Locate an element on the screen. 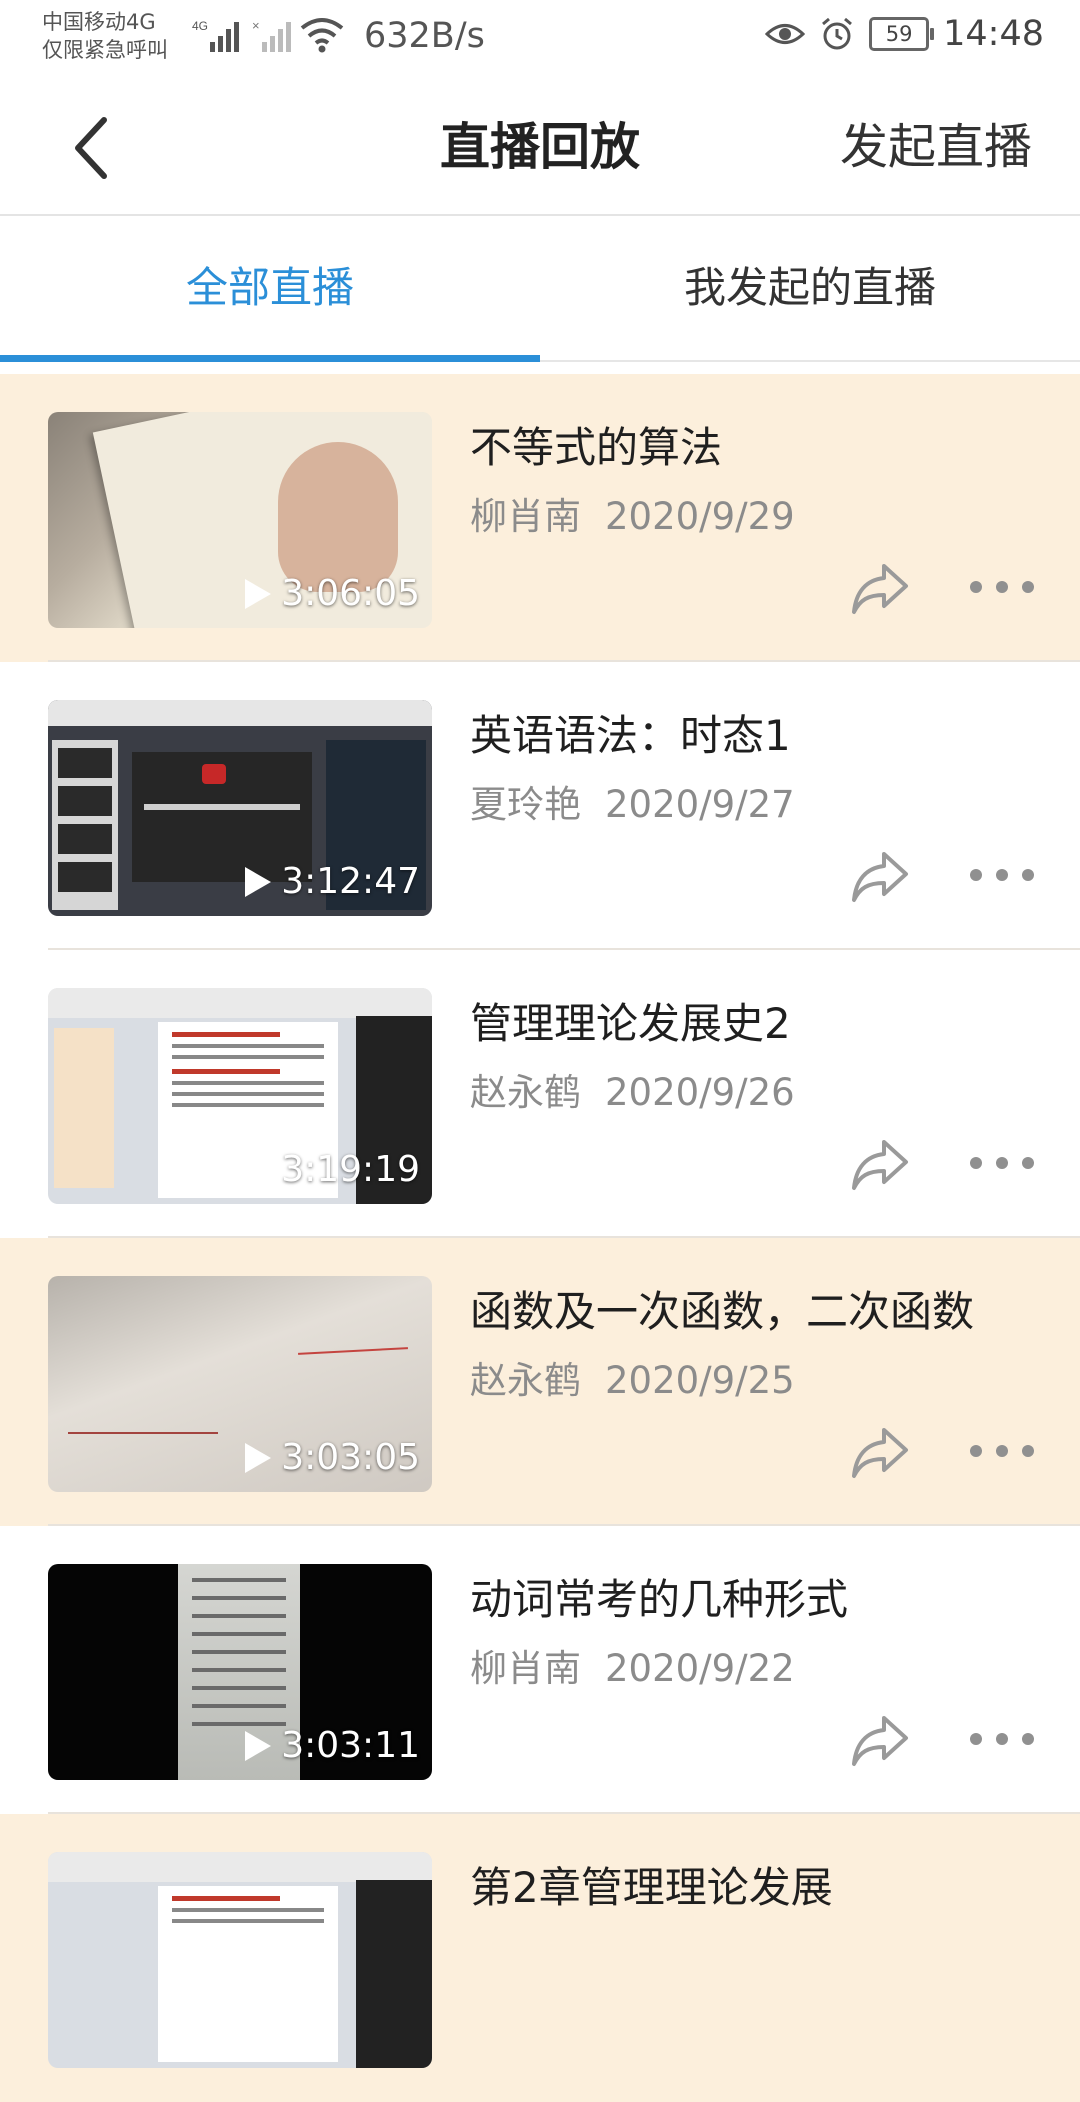 This screenshot has height=2102, width=1080. item-meta: 柳肖南 2020/9/22 is located at coordinates (632, 1665).